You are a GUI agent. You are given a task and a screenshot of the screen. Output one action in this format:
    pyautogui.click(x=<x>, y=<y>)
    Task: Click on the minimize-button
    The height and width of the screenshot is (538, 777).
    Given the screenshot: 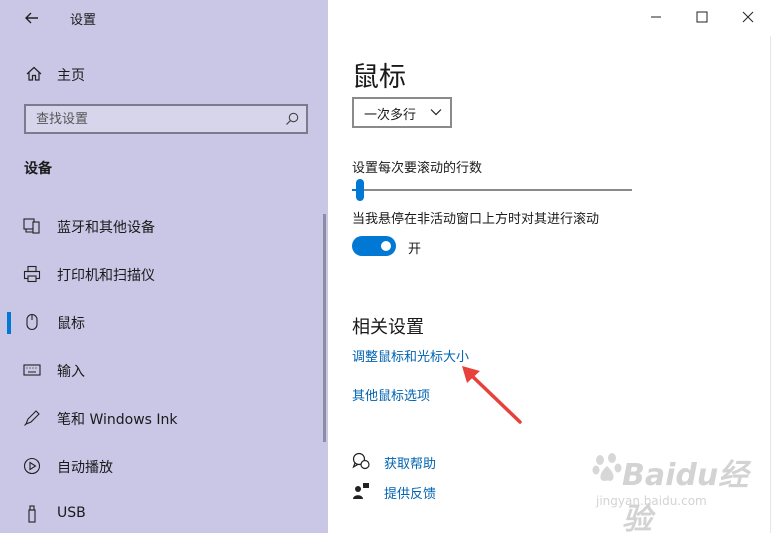 What is the action you would take?
    pyautogui.click(x=656, y=17)
    